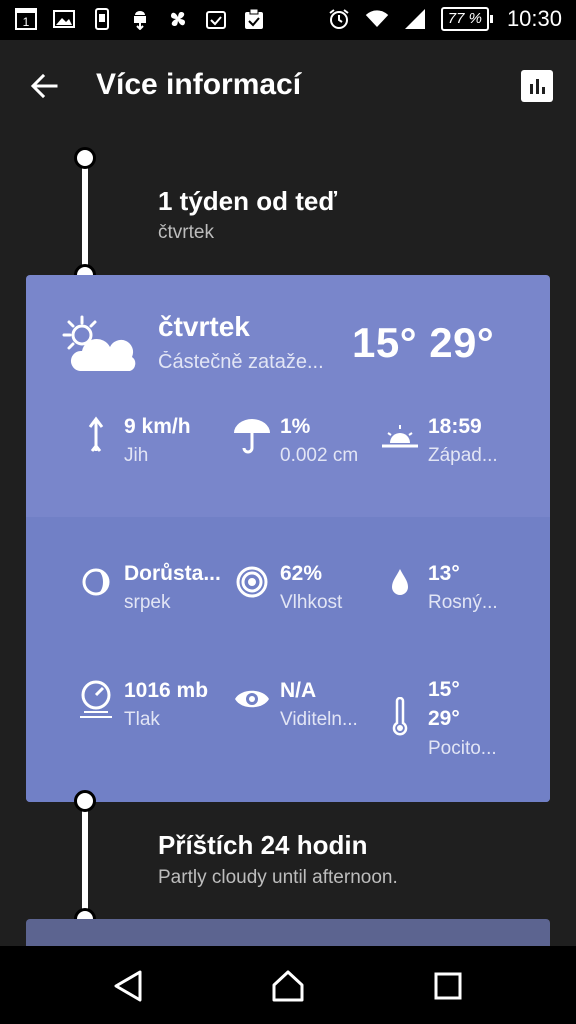  I want to click on bar-chart-icon, so click(537, 86).